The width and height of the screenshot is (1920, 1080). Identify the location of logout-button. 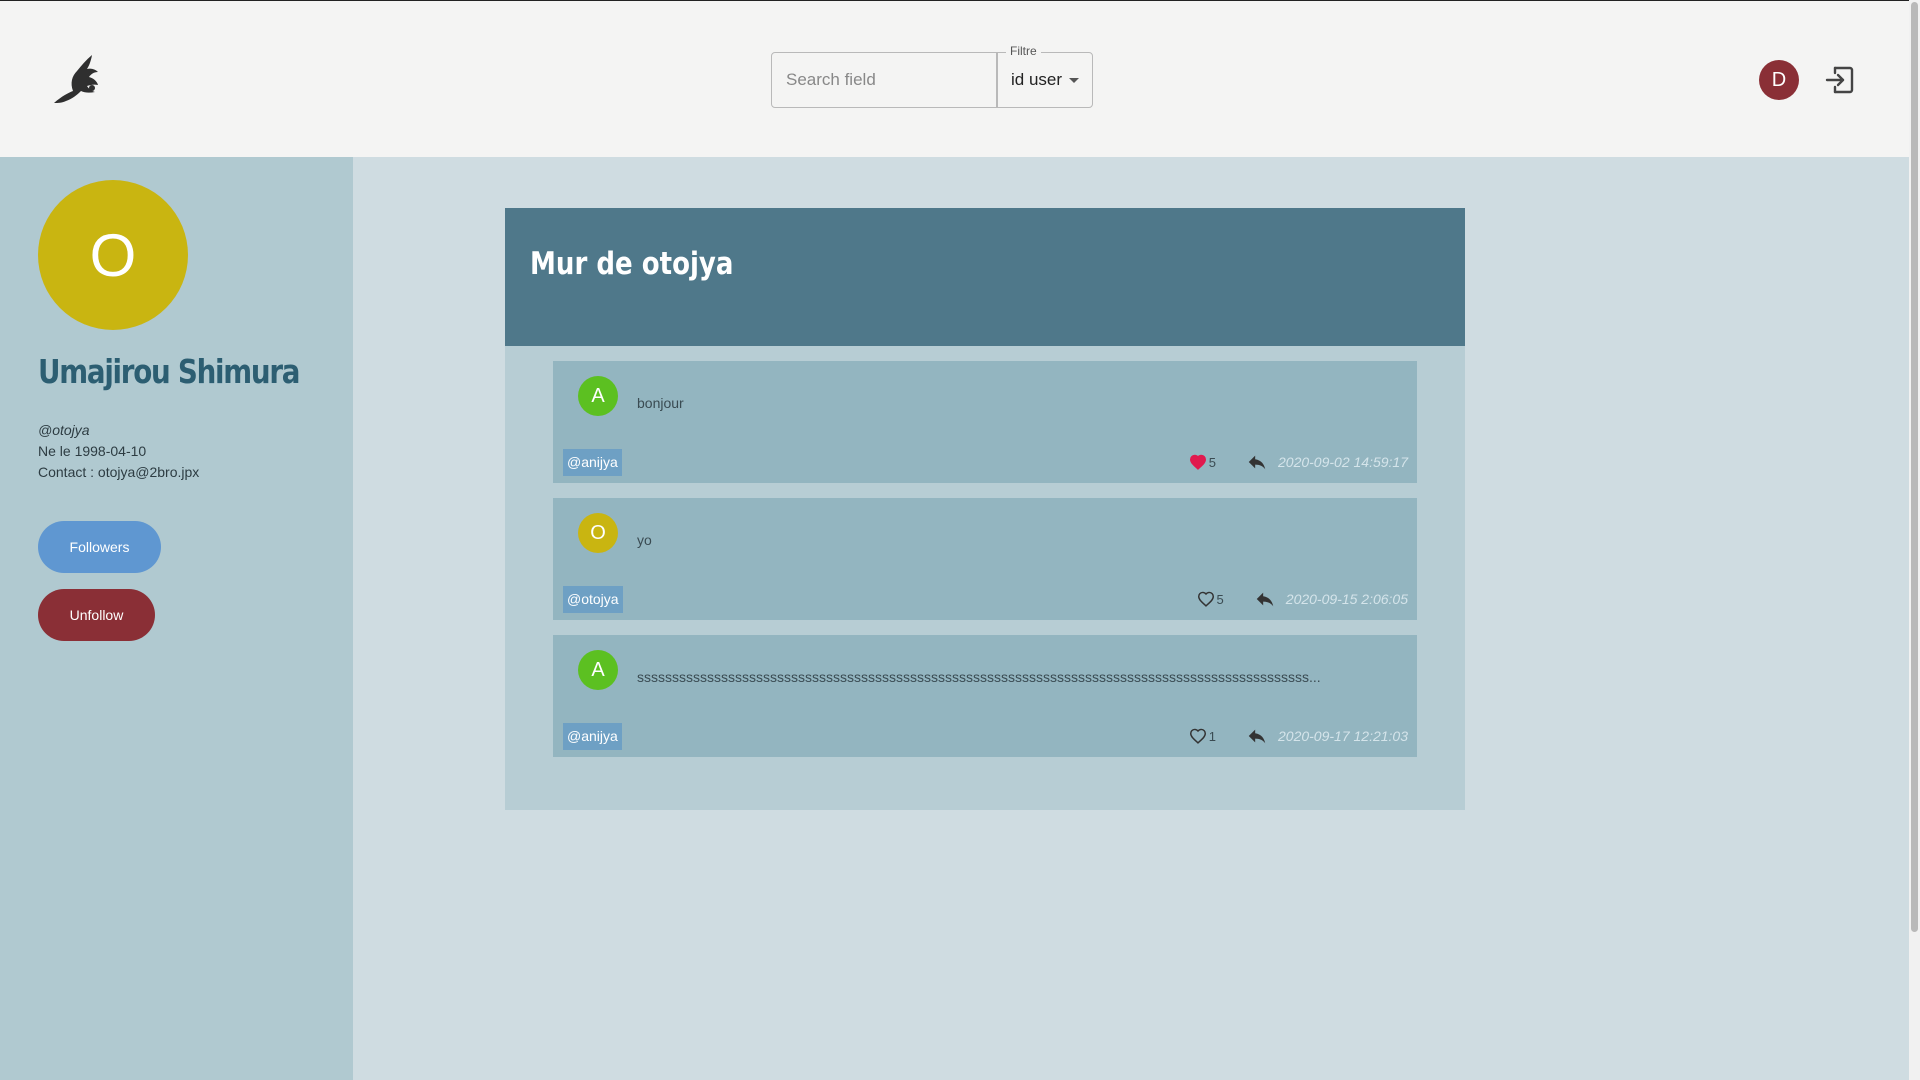
(1840, 80).